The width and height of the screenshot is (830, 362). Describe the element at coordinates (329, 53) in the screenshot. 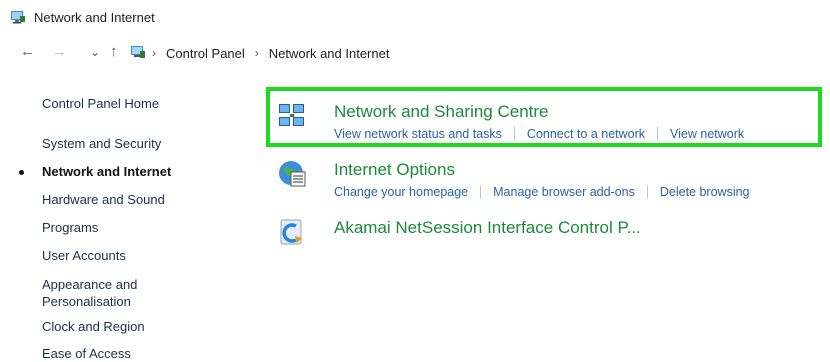

I see `breadcrumb-network-and-internet: Network and Internet` at that location.